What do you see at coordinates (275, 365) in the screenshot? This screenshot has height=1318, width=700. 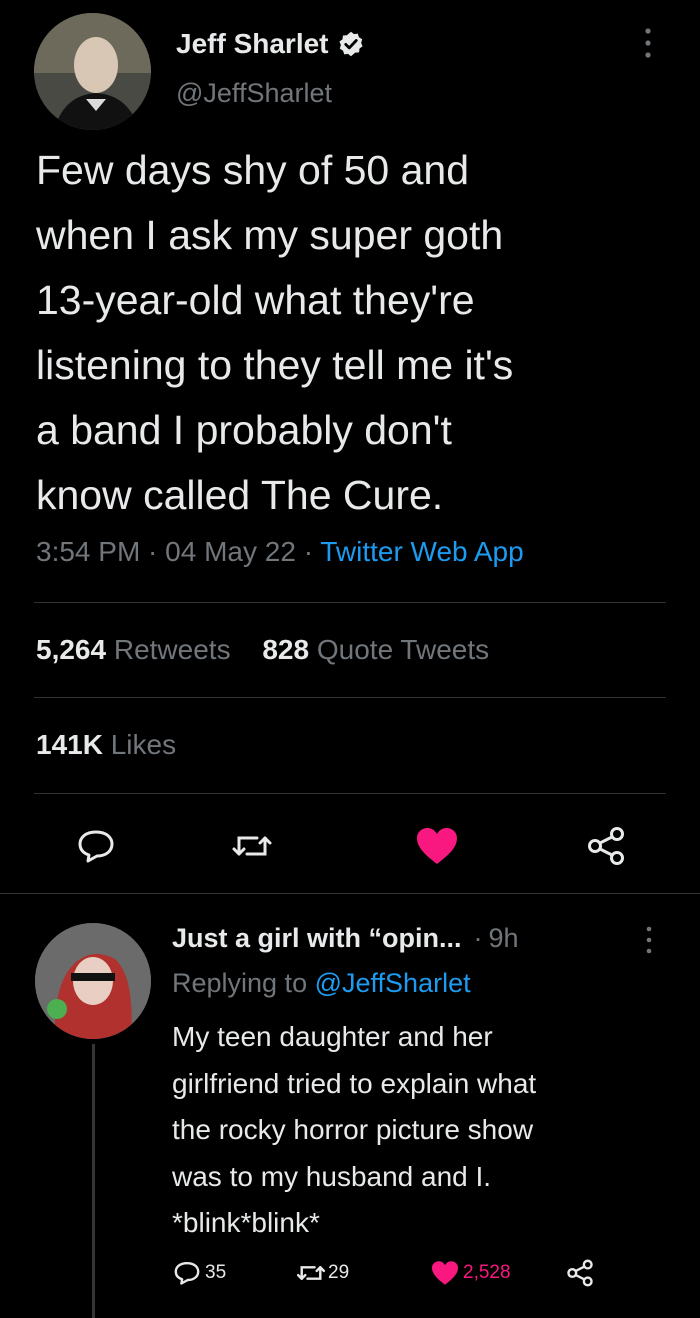 I see `tweet-text-line: listening to they tell me it's` at bounding box center [275, 365].